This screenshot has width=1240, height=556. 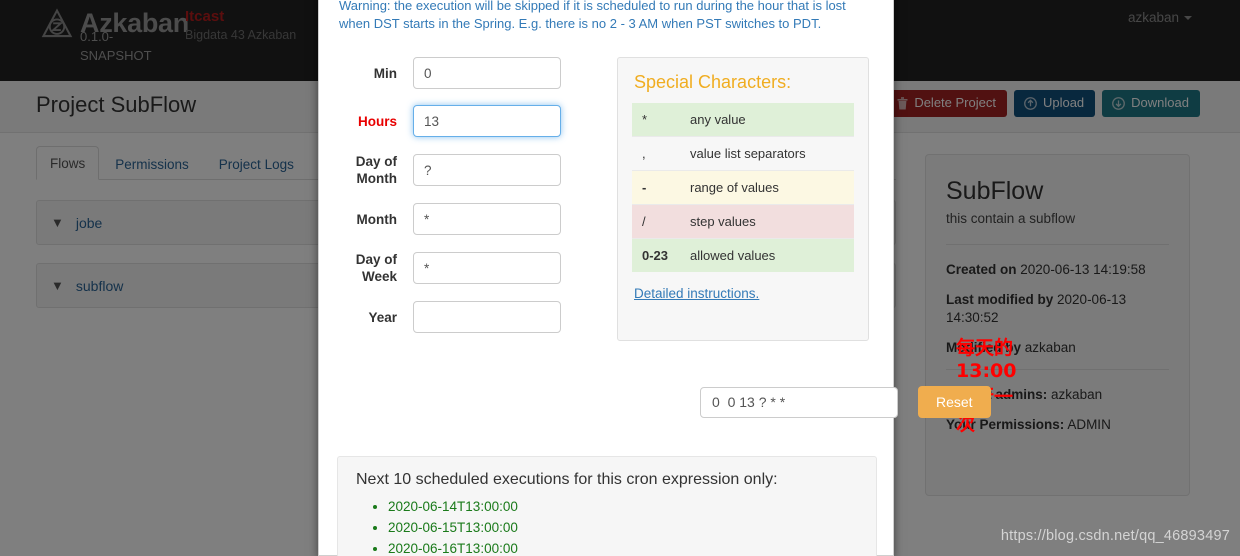 I want to click on field-row-year: Year, so click(x=468, y=317).